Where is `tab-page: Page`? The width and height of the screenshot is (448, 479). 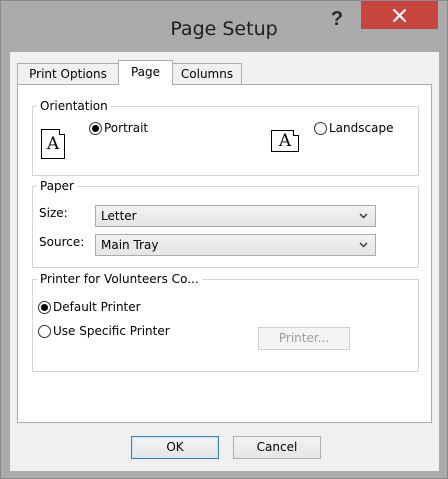 tab-page: Page is located at coordinates (145, 72).